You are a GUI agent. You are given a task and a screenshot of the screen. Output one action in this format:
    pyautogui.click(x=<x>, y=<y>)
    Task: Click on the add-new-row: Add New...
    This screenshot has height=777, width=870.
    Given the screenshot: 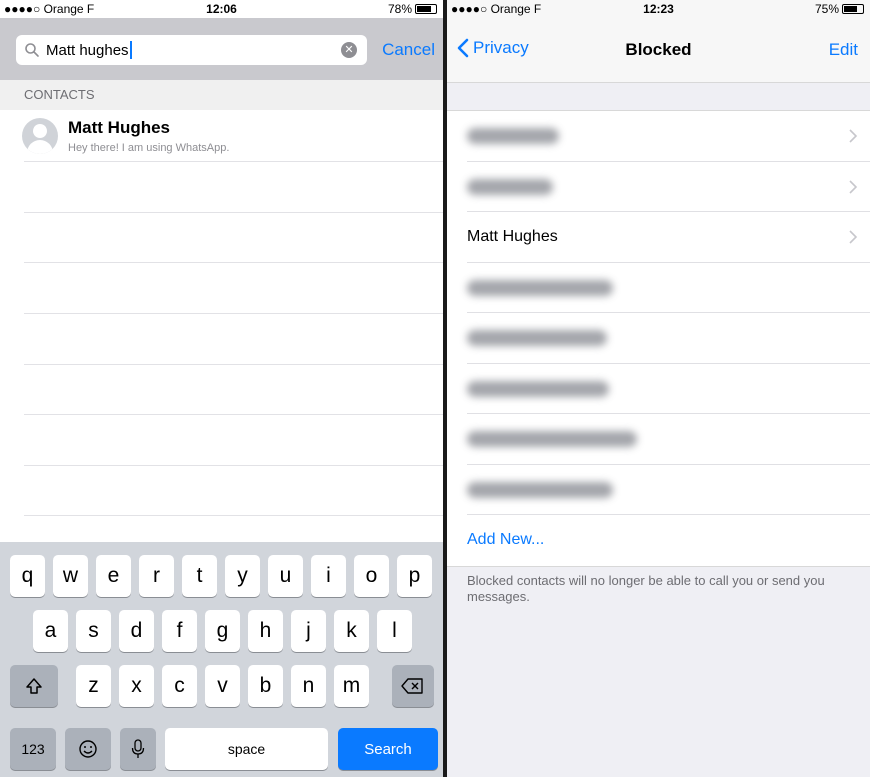 What is the action you would take?
    pyautogui.click(x=658, y=540)
    